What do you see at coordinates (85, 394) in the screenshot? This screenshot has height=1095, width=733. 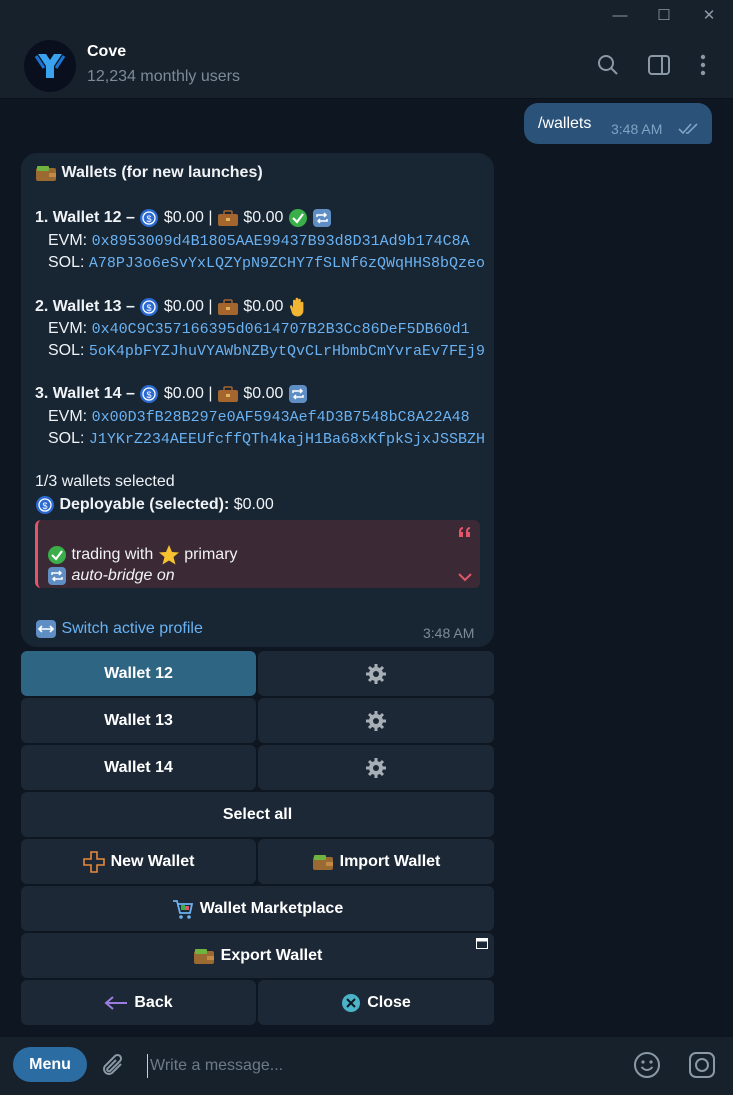 I see `wallet-label: 3. Wallet 14 –` at bounding box center [85, 394].